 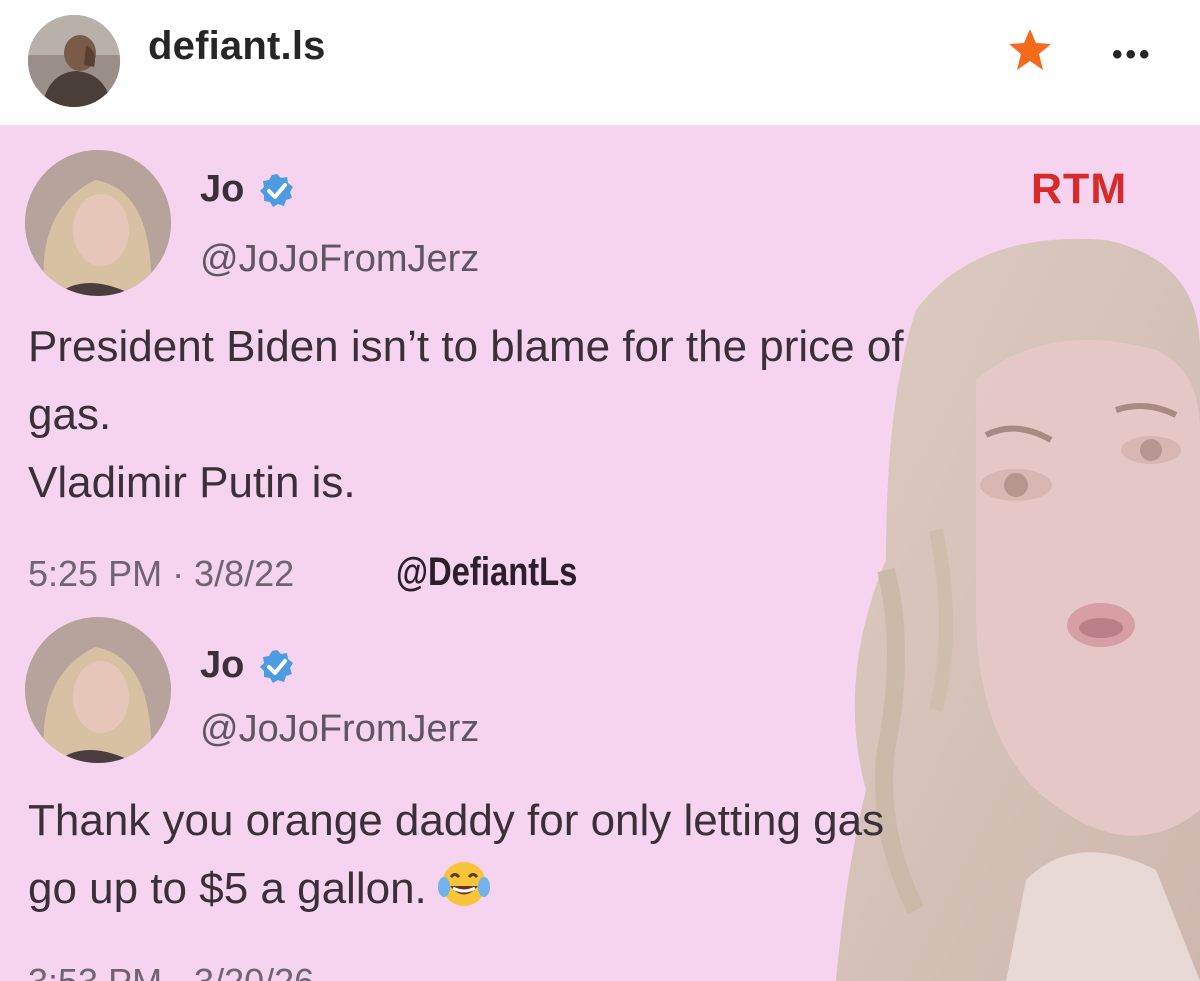 I want to click on account-avatar, so click(x=74, y=61).